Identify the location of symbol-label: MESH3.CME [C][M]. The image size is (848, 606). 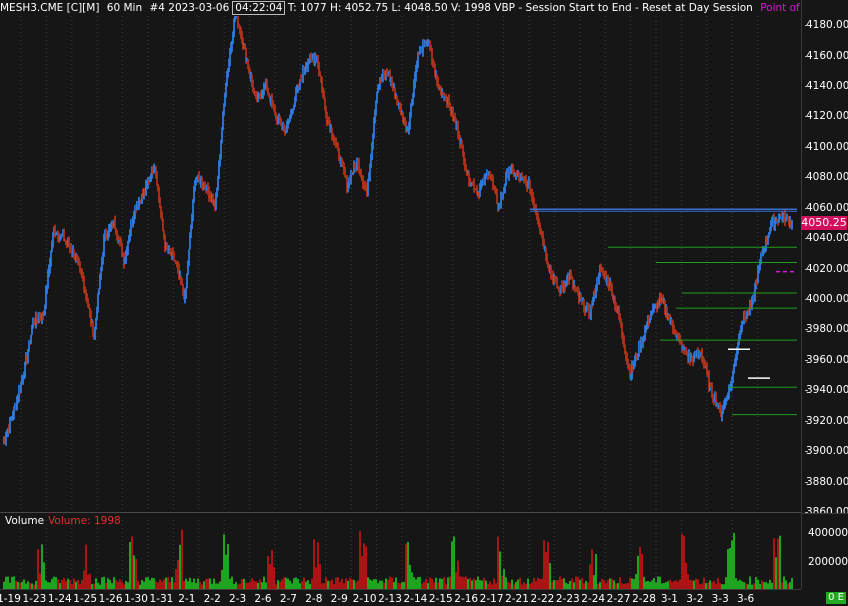
(51, 8).